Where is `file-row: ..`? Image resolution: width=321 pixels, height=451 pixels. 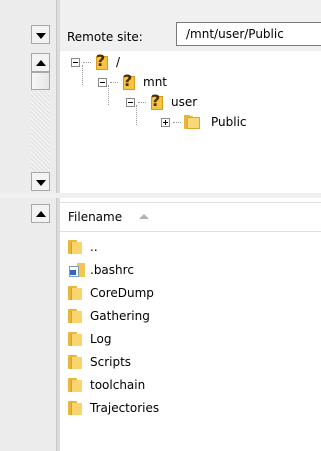
file-row: .. is located at coordinates (83, 246).